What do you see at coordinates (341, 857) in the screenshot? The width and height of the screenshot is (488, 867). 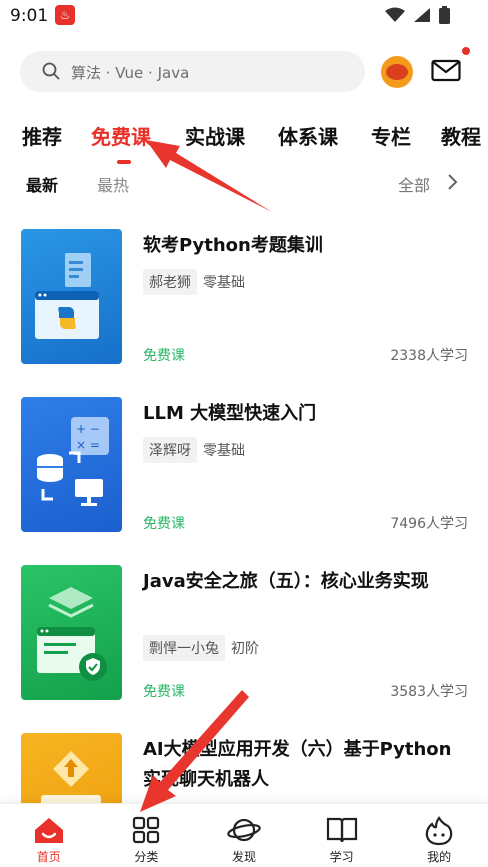 I see `nav-label: 学习` at bounding box center [341, 857].